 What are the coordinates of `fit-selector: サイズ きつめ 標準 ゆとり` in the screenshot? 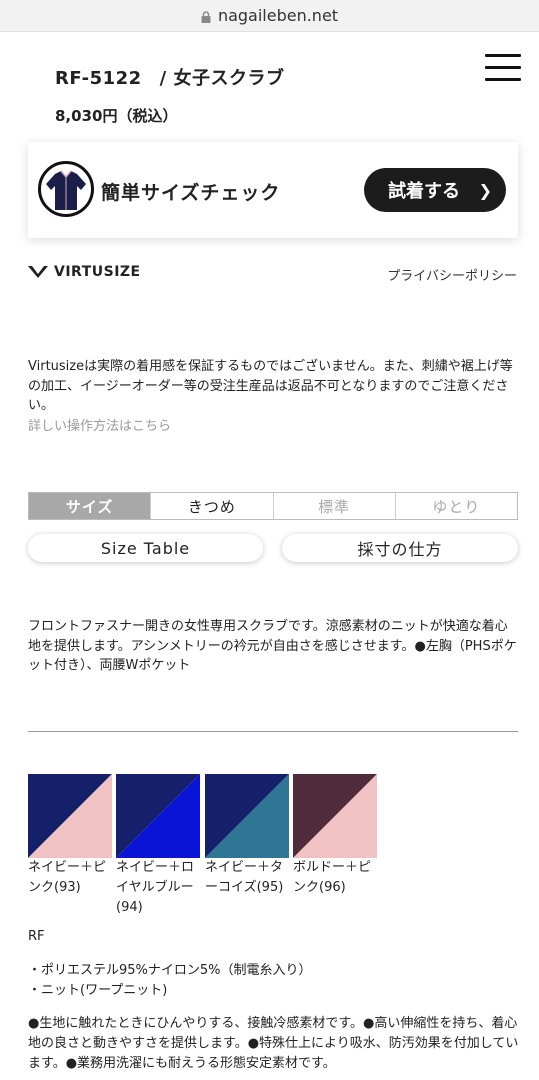 It's located at (273, 506).